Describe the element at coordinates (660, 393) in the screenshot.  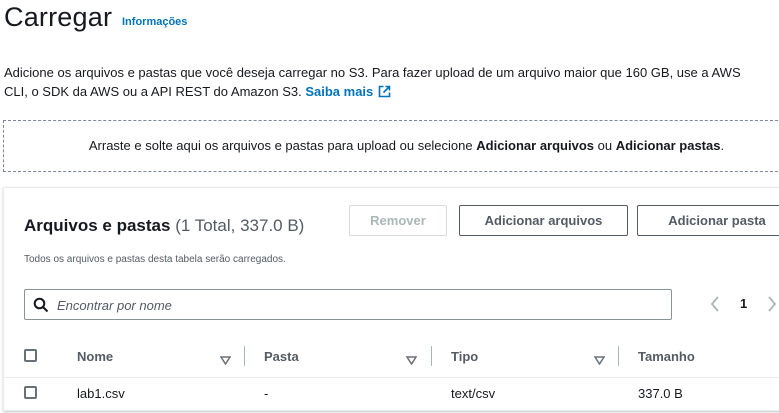
I see `cell-size: 337.0 B` at that location.